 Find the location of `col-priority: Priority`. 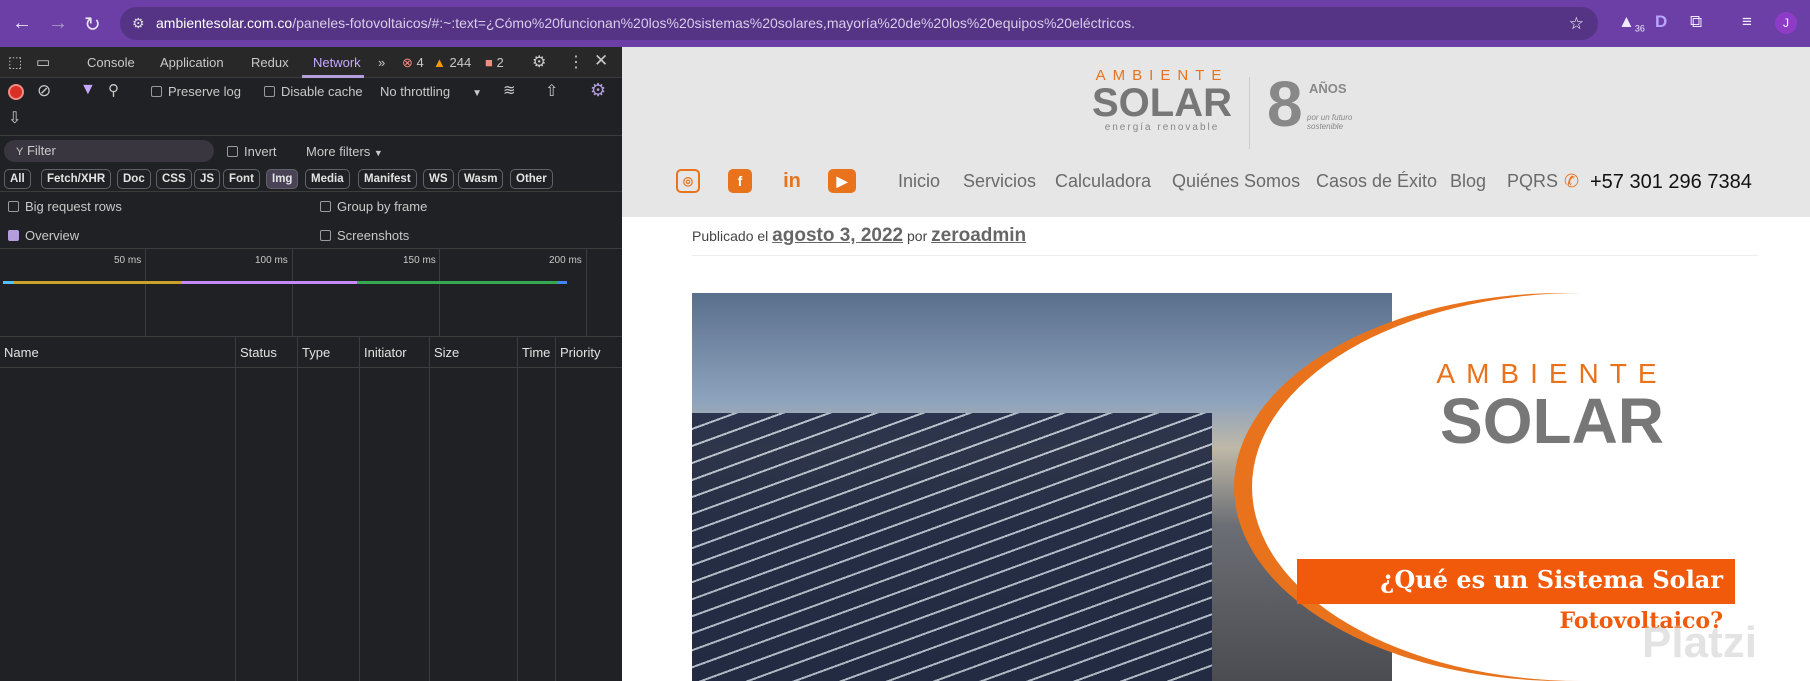

col-priority: Priority is located at coordinates (589, 352).